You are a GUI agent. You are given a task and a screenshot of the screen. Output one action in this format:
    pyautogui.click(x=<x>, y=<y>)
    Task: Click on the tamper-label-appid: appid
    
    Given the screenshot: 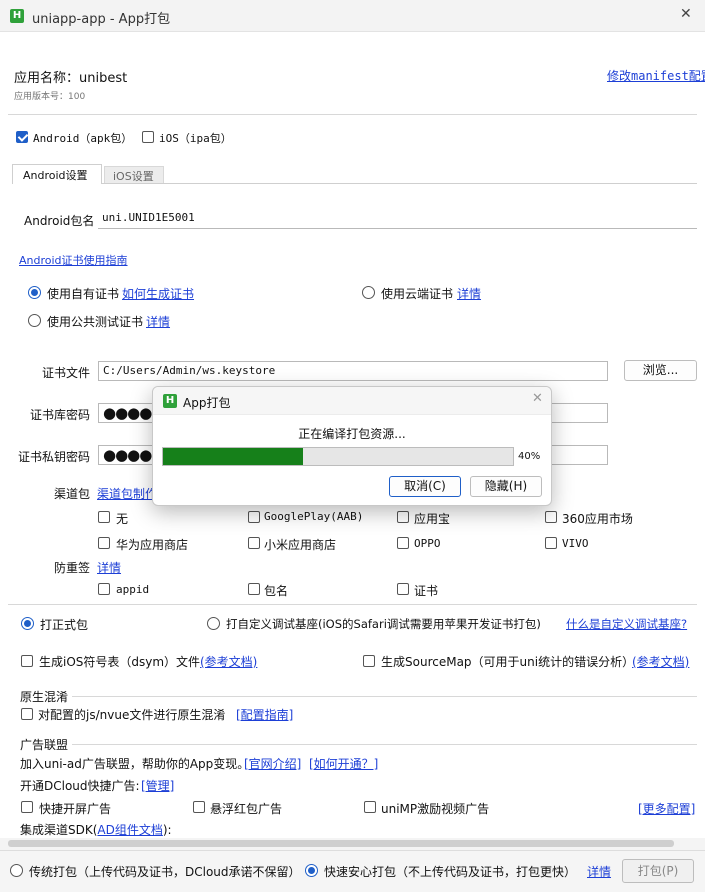 What is the action you would take?
    pyautogui.click(x=133, y=589)
    